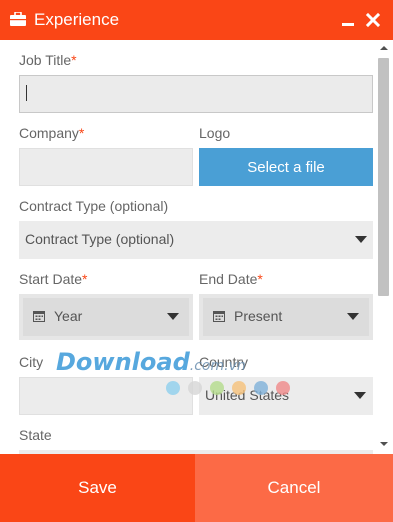 The width and height of the screenshot is (393, 522). I want to click on cancel-button: Cancel, so click(294, 488).